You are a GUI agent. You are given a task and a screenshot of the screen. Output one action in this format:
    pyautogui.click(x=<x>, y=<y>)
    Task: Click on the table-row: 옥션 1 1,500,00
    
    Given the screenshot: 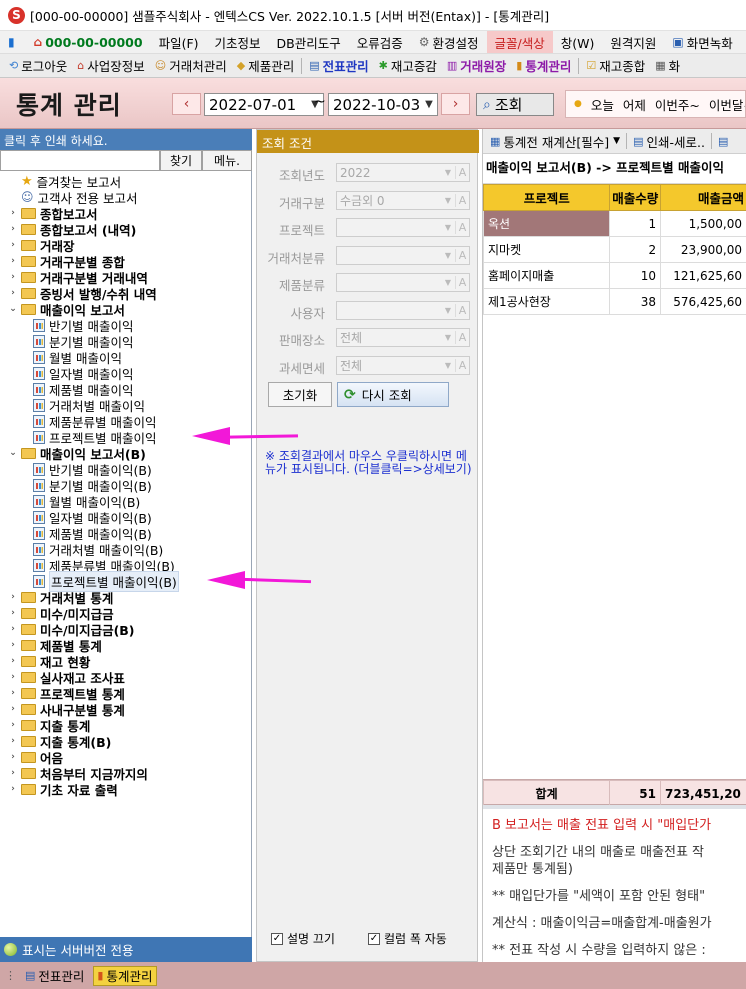 What is the action you would take?
    pyautogui.click(x=614, y=223)
    